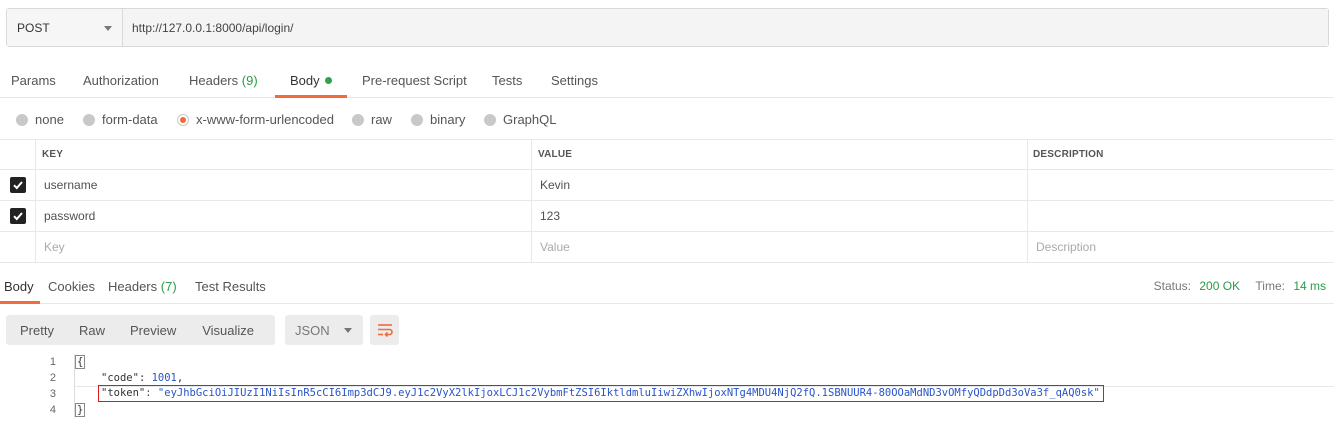 The image size is (1334, 427). I want to click on language-select: JSON, so click(324, 330).